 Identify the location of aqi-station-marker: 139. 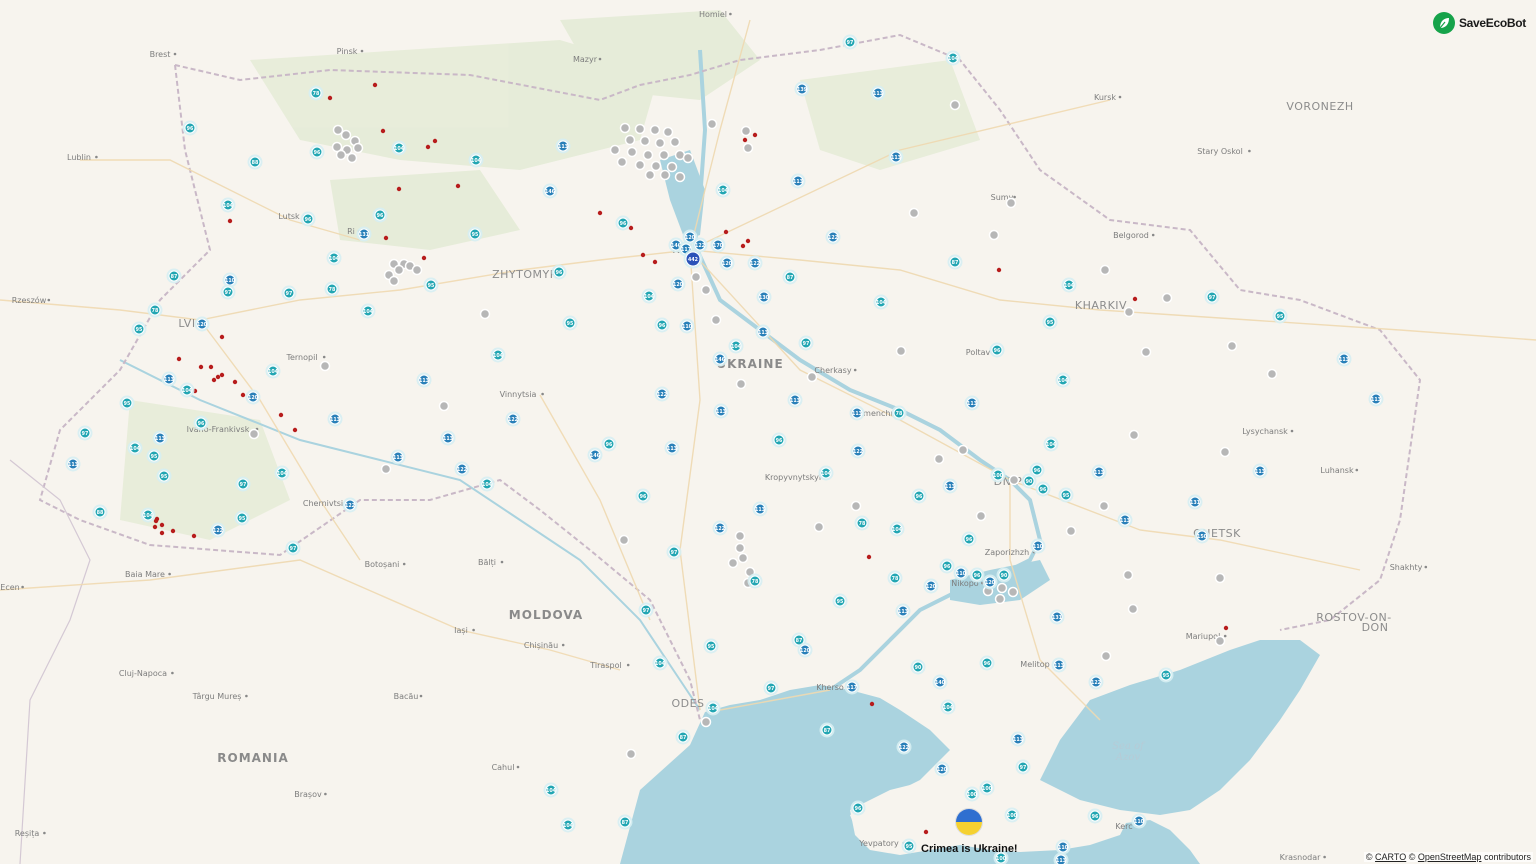
(802, 89).